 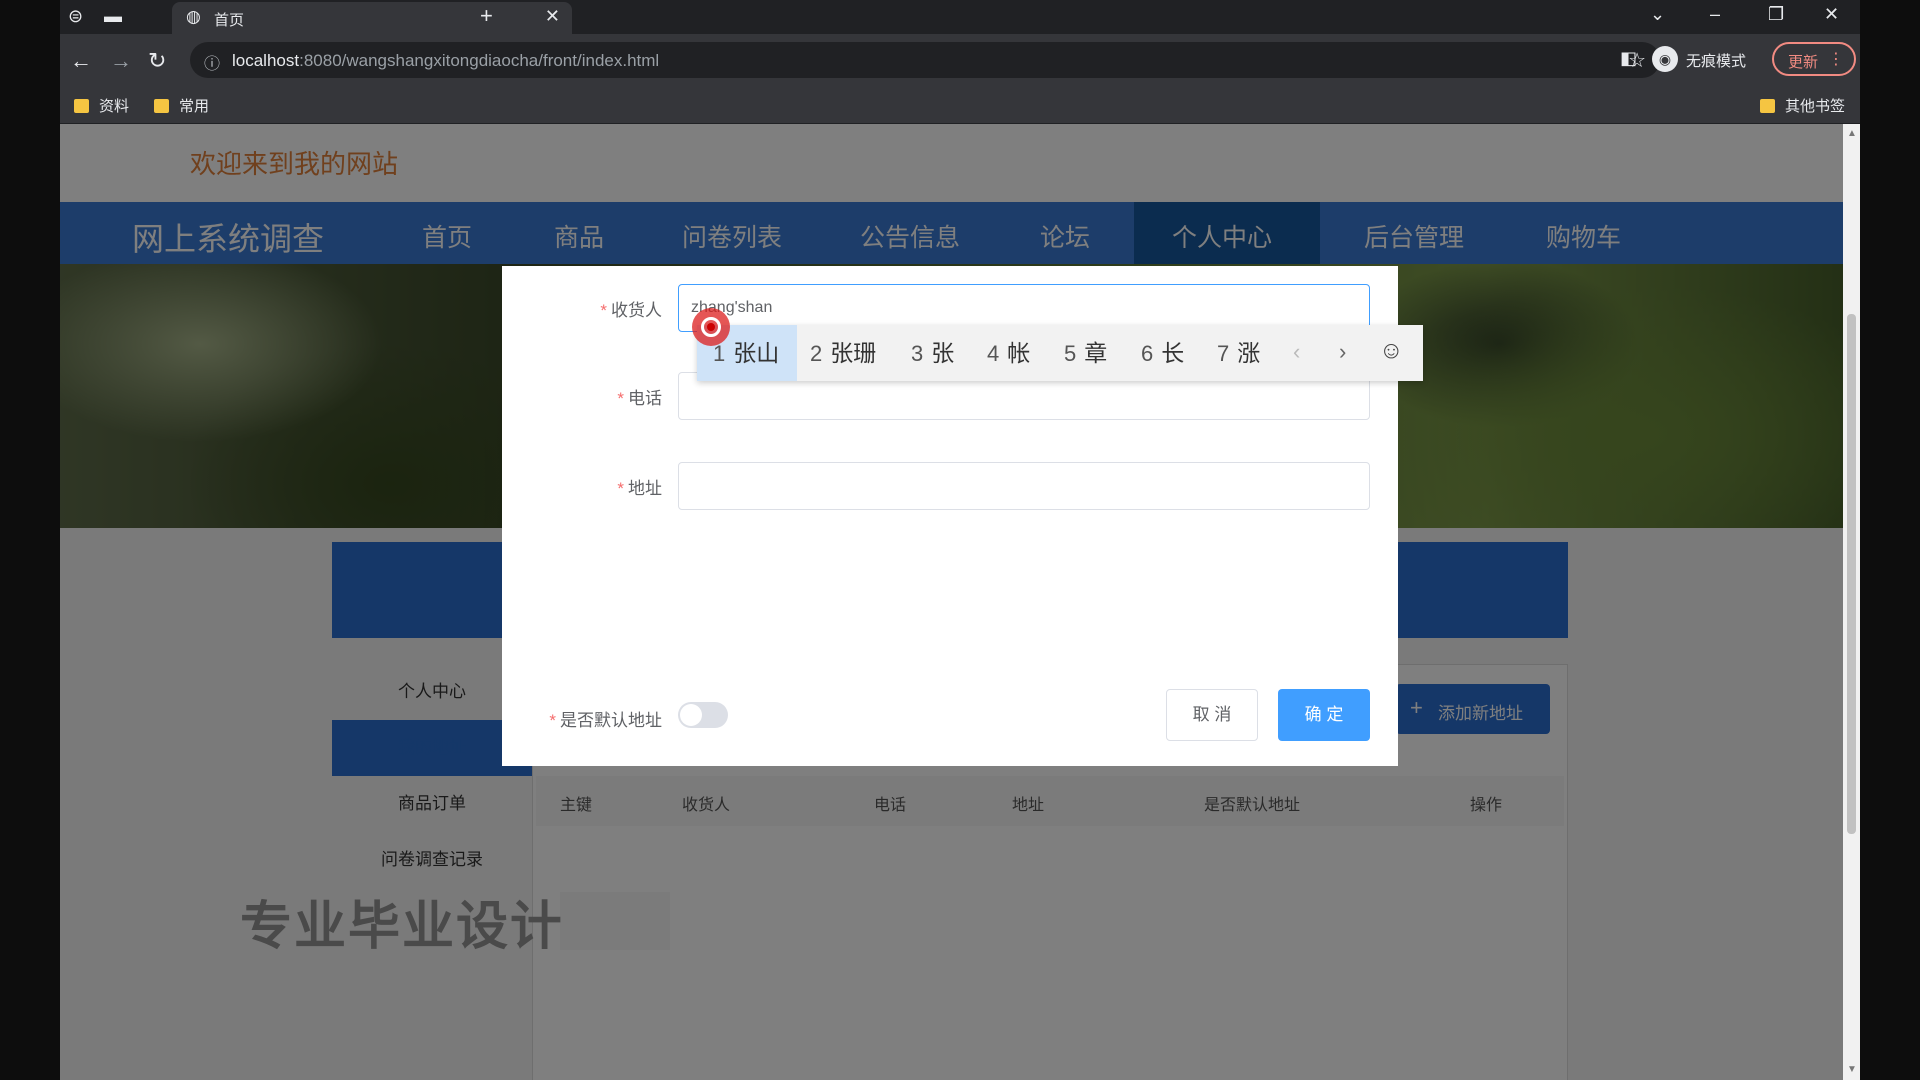 What do you see at coordinates (993, 353) in the screenshot?
I see `candidate-number: 4` at bounding box center [993, 353].